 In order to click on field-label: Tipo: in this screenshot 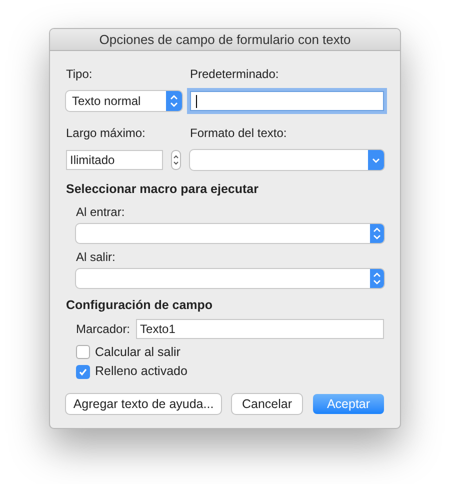, I will do `click(79, 74)`.